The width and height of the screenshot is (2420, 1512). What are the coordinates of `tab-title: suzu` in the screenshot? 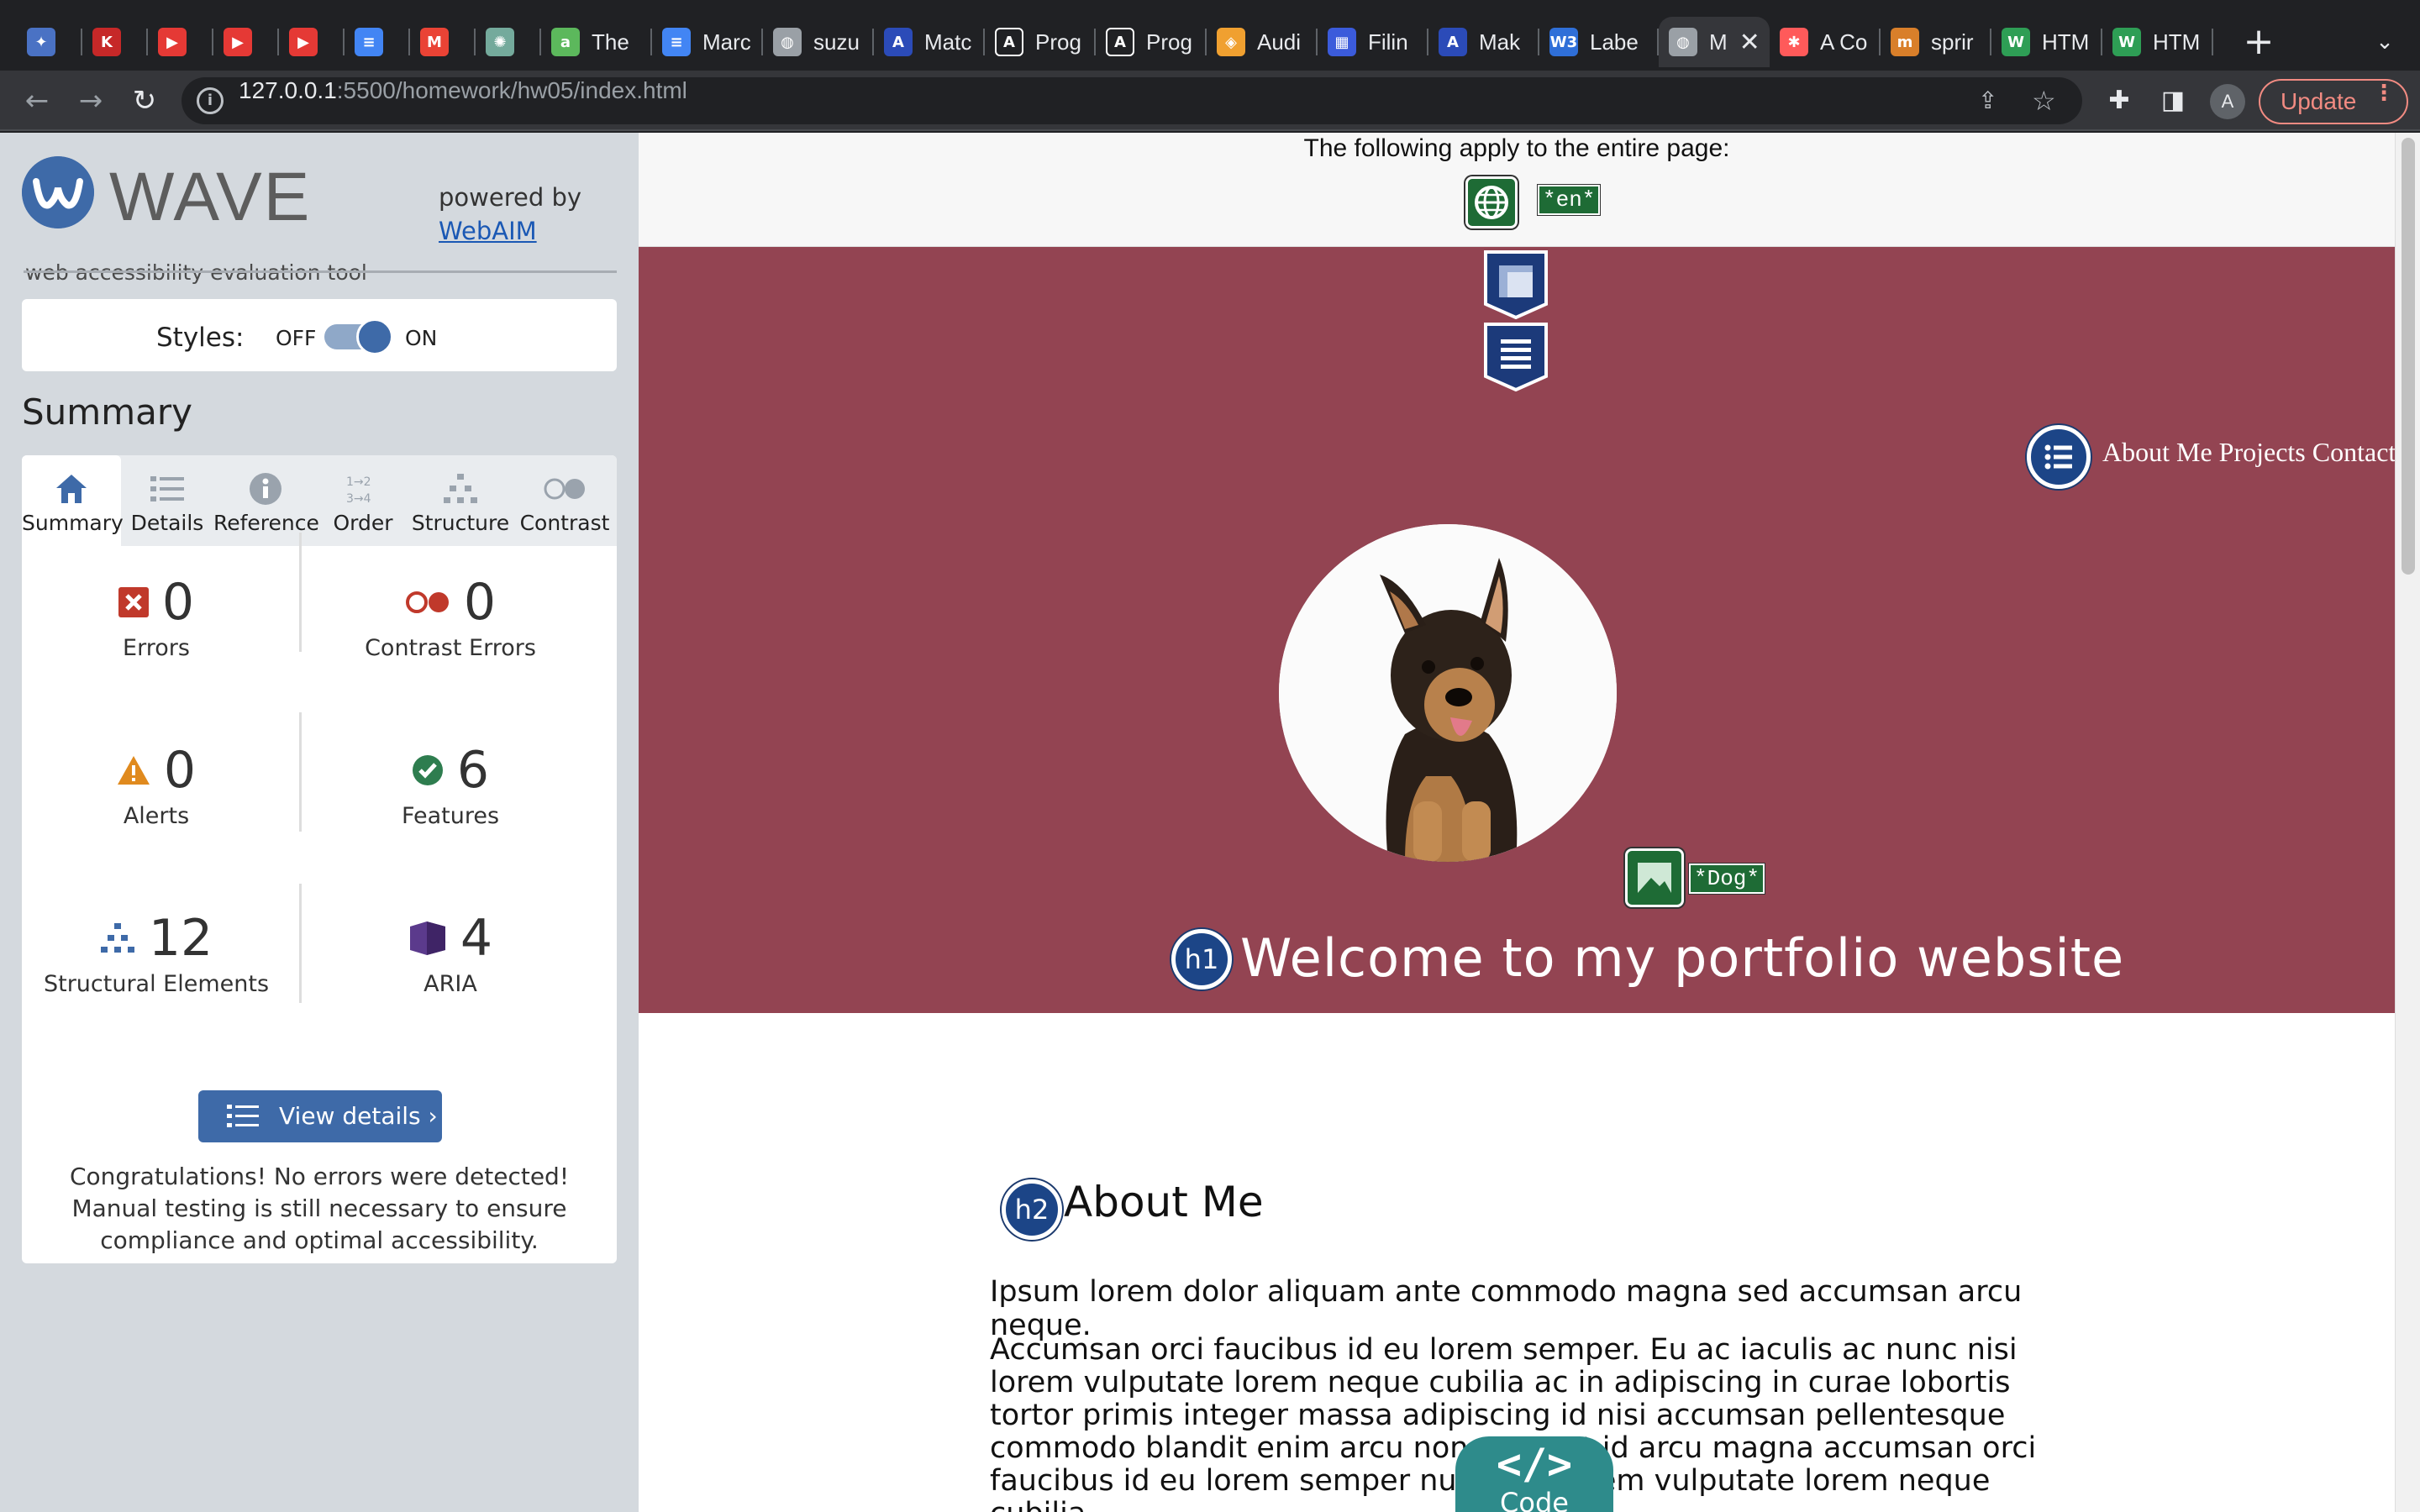 It's located at (837, 42).